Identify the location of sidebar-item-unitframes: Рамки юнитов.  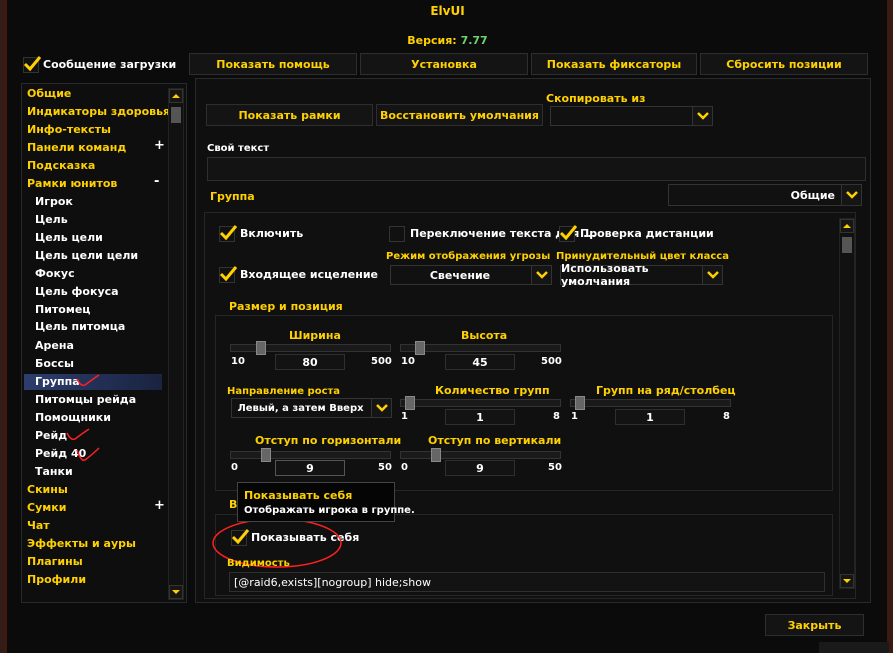
(72, 183).